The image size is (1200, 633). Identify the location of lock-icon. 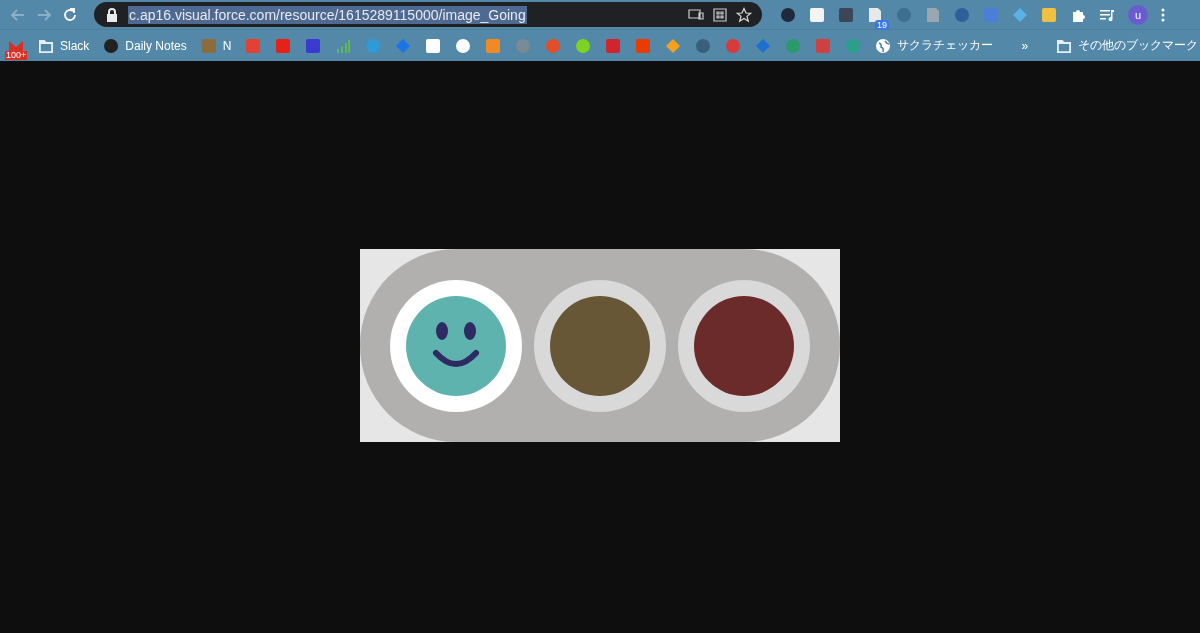
(112, 14).